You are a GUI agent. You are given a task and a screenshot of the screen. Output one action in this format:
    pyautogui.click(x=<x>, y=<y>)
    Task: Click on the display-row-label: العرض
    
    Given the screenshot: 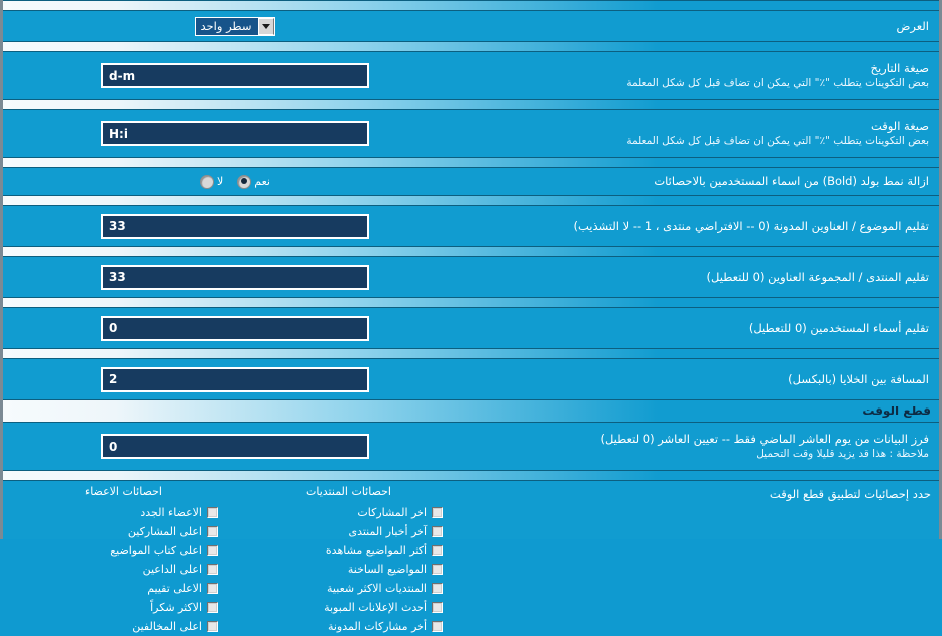 What is the action you would take?
    pyautogui.click(x=913, y=25)
    